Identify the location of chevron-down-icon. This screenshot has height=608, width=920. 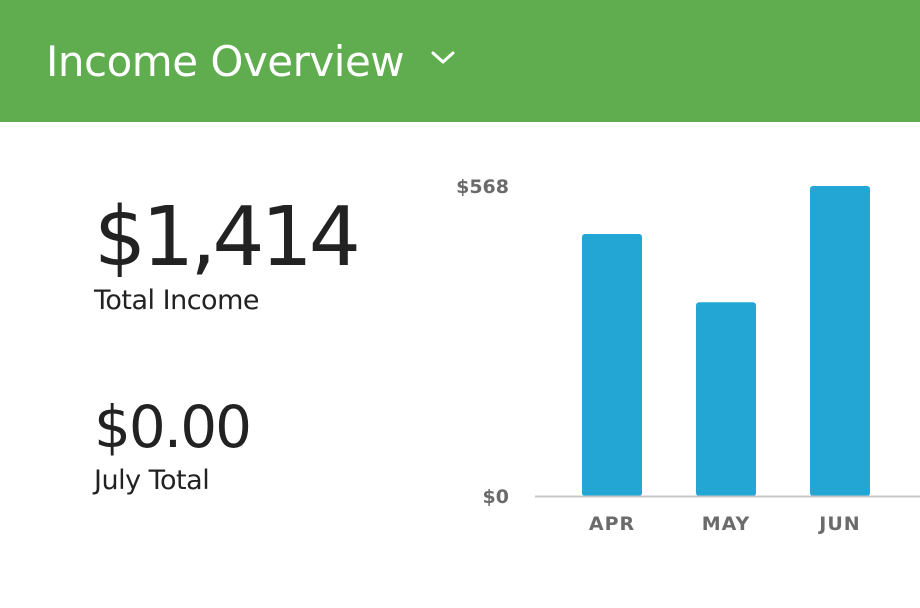
(443, 58).